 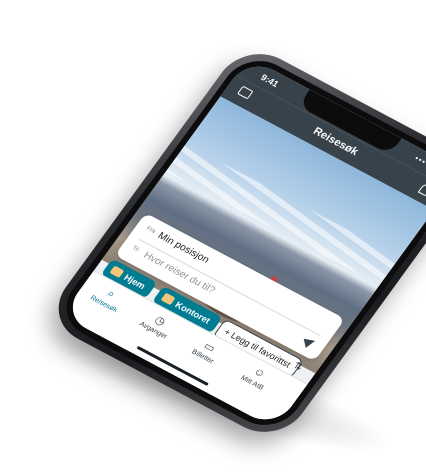 What do you see at coordinates (117, 271) in the screenshot?
I see `home-avatar-icon` at bounding box center [117, 271].